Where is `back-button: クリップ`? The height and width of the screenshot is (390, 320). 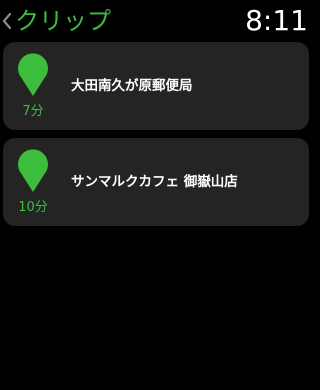 back-button: クリップ is located at coordinates (56, 21).